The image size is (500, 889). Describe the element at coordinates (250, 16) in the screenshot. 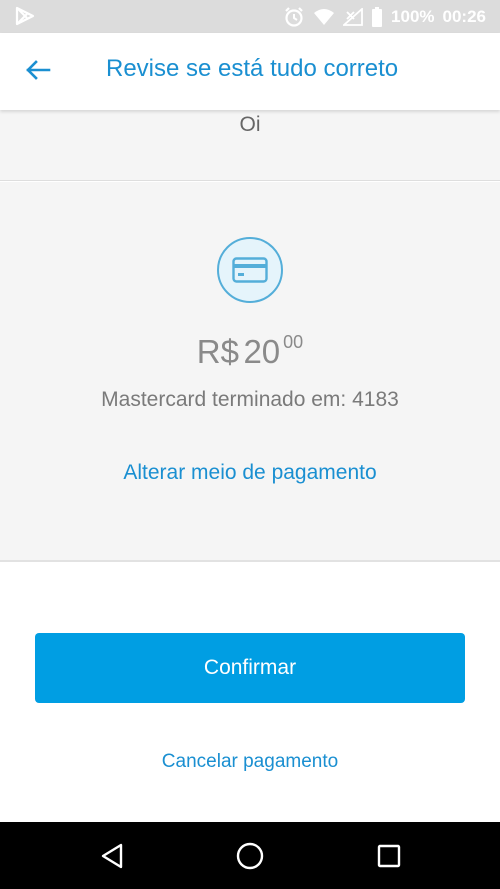

I see `status-bar: 100% 00:26` at that location.